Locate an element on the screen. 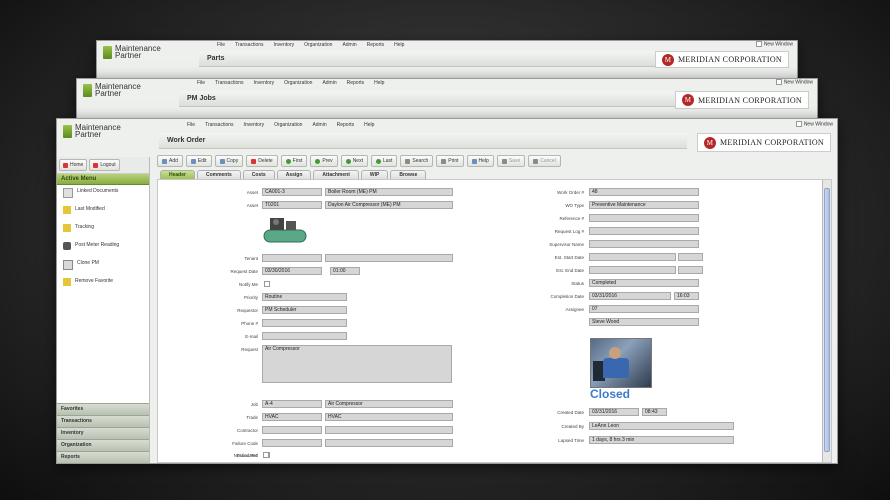 This screenshot has width=890, height=500. est-end-time-field is located at coordinates (690, 270).